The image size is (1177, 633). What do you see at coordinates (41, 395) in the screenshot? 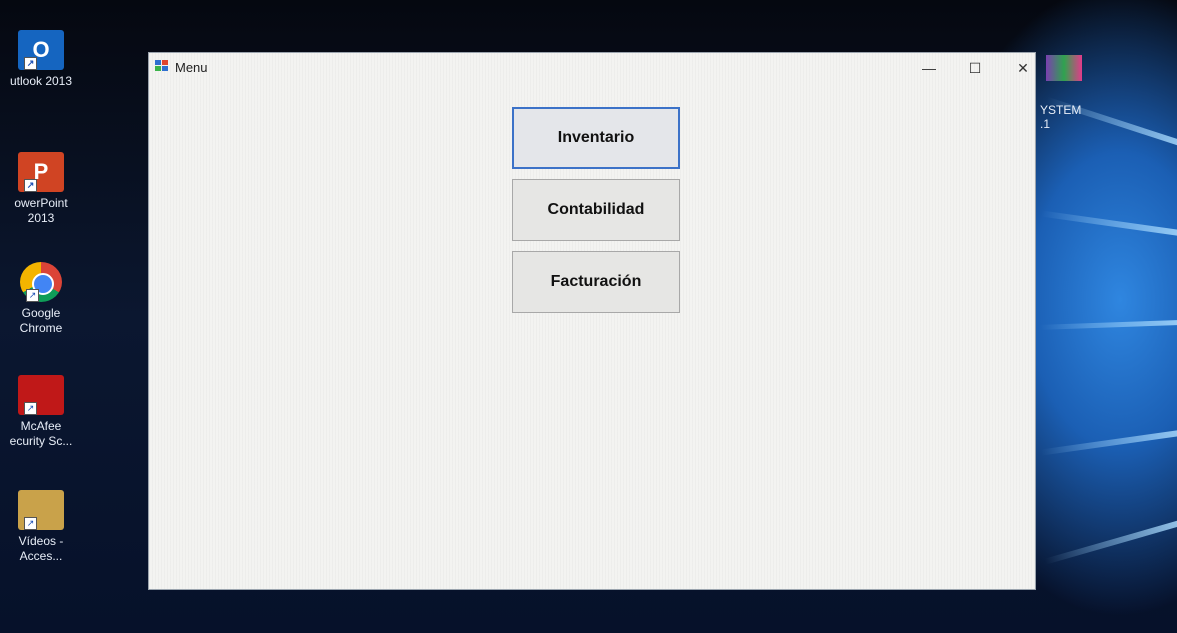
I see `mcafee-icon: ↗` at bounding box center [41, 395].